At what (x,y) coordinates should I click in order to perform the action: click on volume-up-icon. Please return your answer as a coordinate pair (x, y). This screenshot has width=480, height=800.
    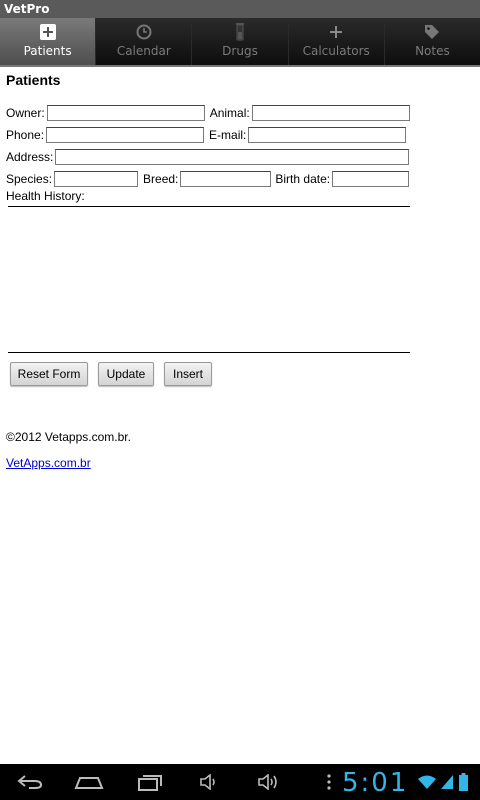
    Looking at the image, I should click on (269, 782).